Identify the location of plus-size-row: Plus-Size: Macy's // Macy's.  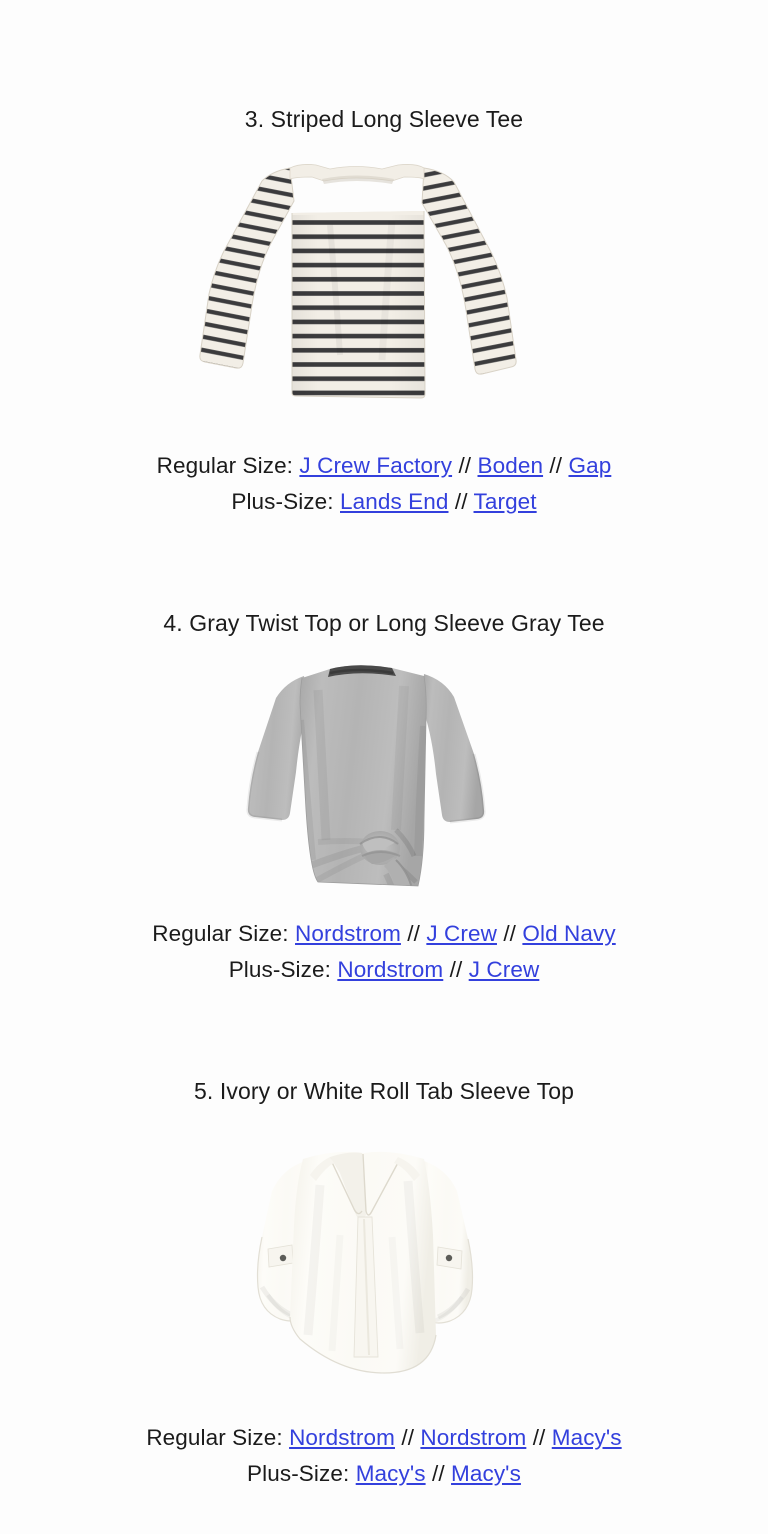
(384, 1474).